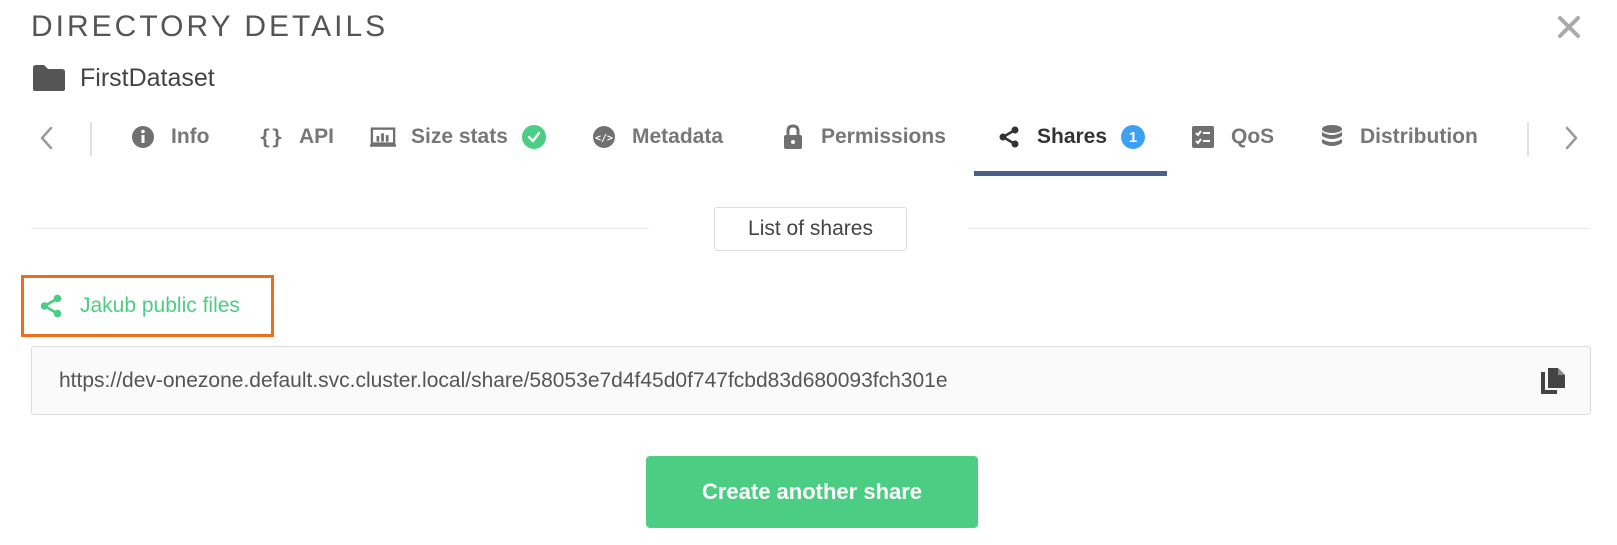 The image size is (1617, 545). Describe the element at coordinates (147, 77) in the screenshot. I see `item-name: FirstDataset` at that location.